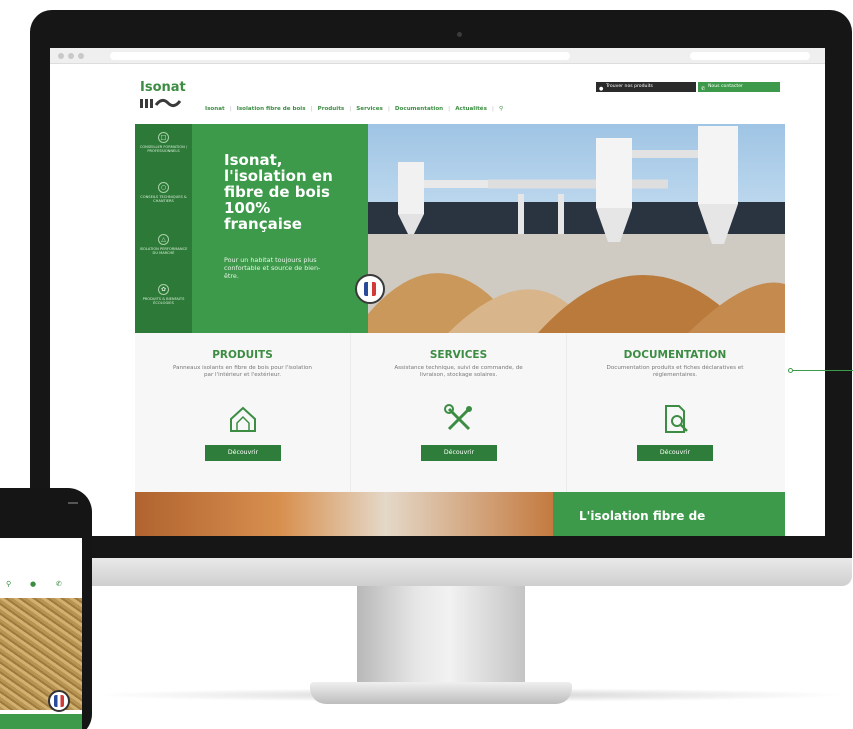 The width and height of the screenshot is (853, 729). Describe the element at coordinates (369, 109) in the screenshot. I see `nav-item-services: Services` at that location.